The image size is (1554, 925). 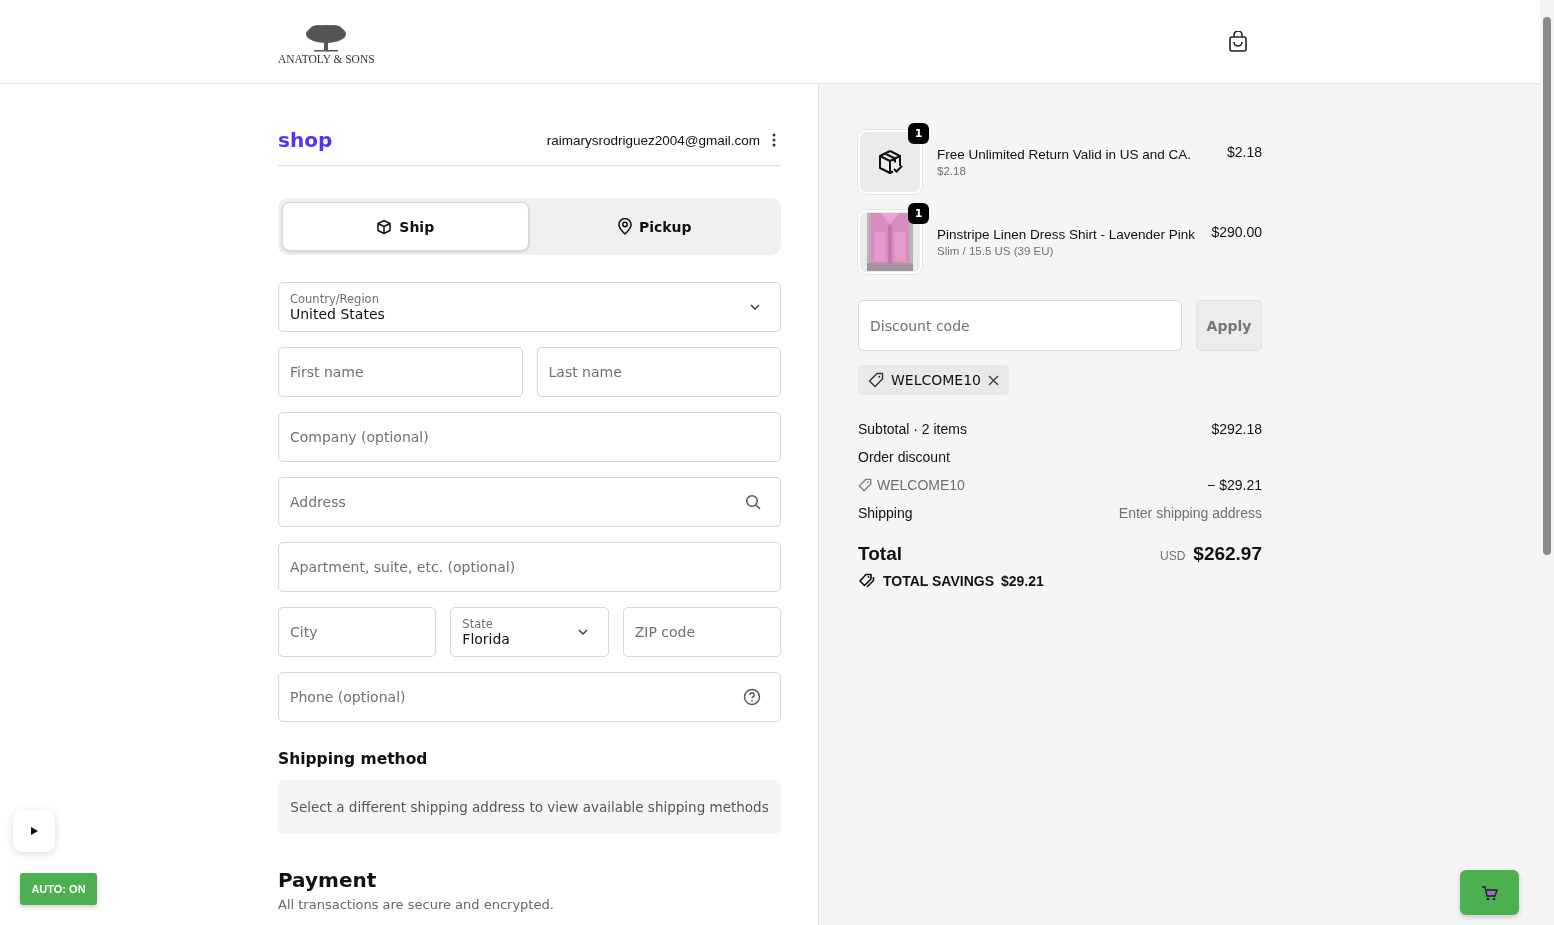 I want to click on shipping-label: Shipping, so click(x=885, y=513).